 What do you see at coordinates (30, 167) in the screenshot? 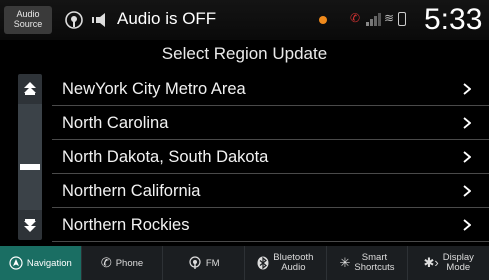
I see `scroll-thumb` at bounding box center [30, 167].